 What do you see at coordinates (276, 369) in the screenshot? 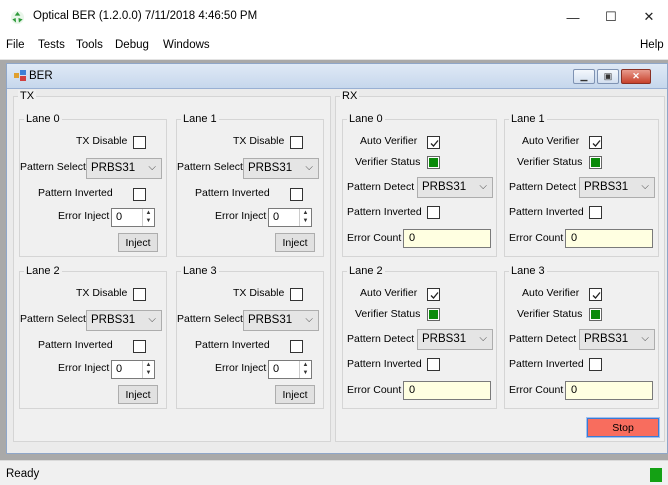
I see `error-inject-value: 0` at bounding box center [276, 369].